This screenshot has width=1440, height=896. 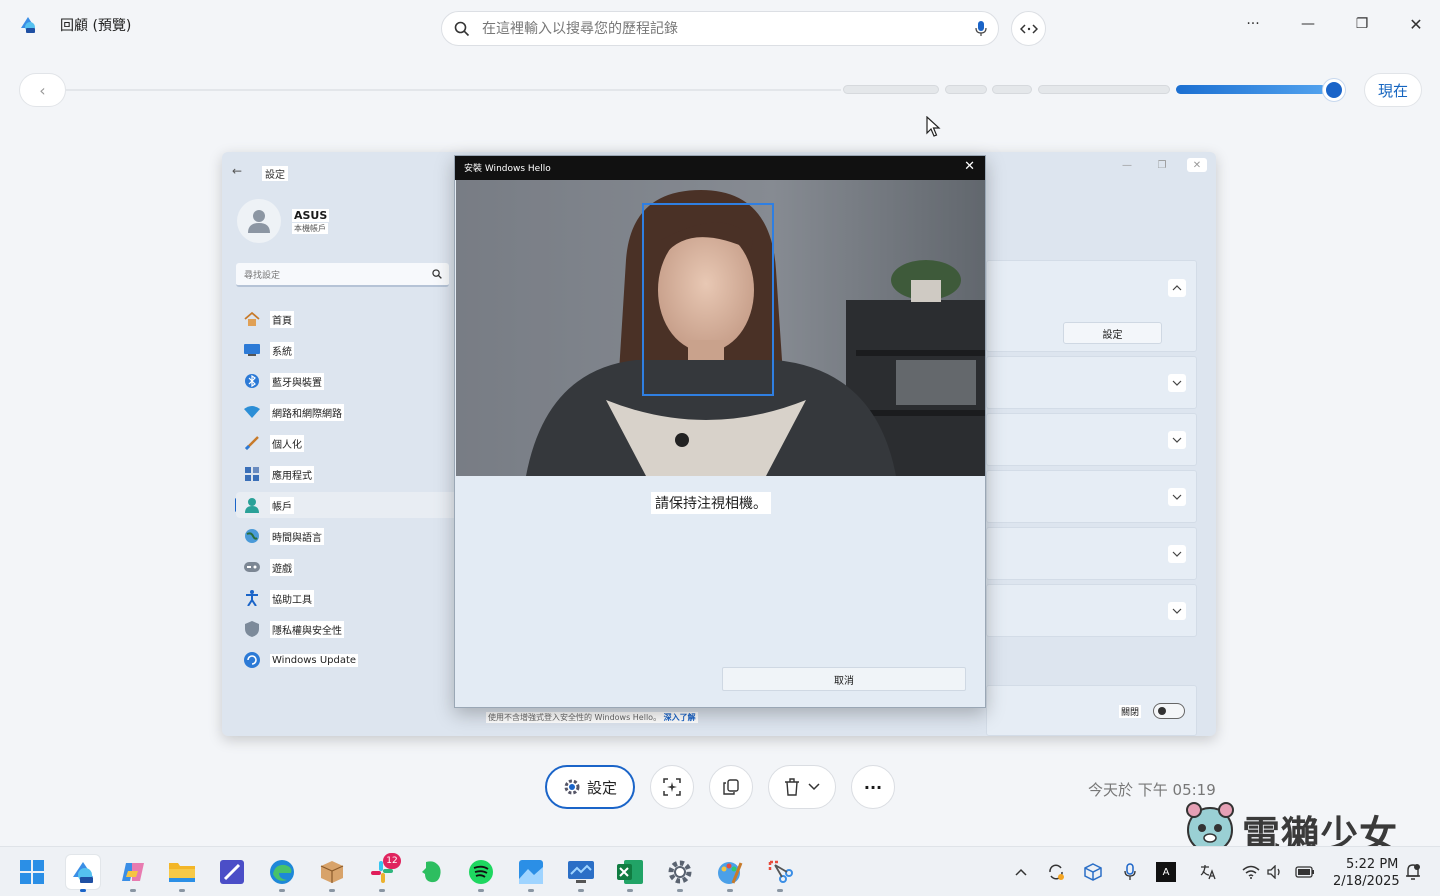 What do you see at coordinates (1169, 711) in the screenshot?
I see `enhanced-signin-toggle` at bounding box center [1169, 711].